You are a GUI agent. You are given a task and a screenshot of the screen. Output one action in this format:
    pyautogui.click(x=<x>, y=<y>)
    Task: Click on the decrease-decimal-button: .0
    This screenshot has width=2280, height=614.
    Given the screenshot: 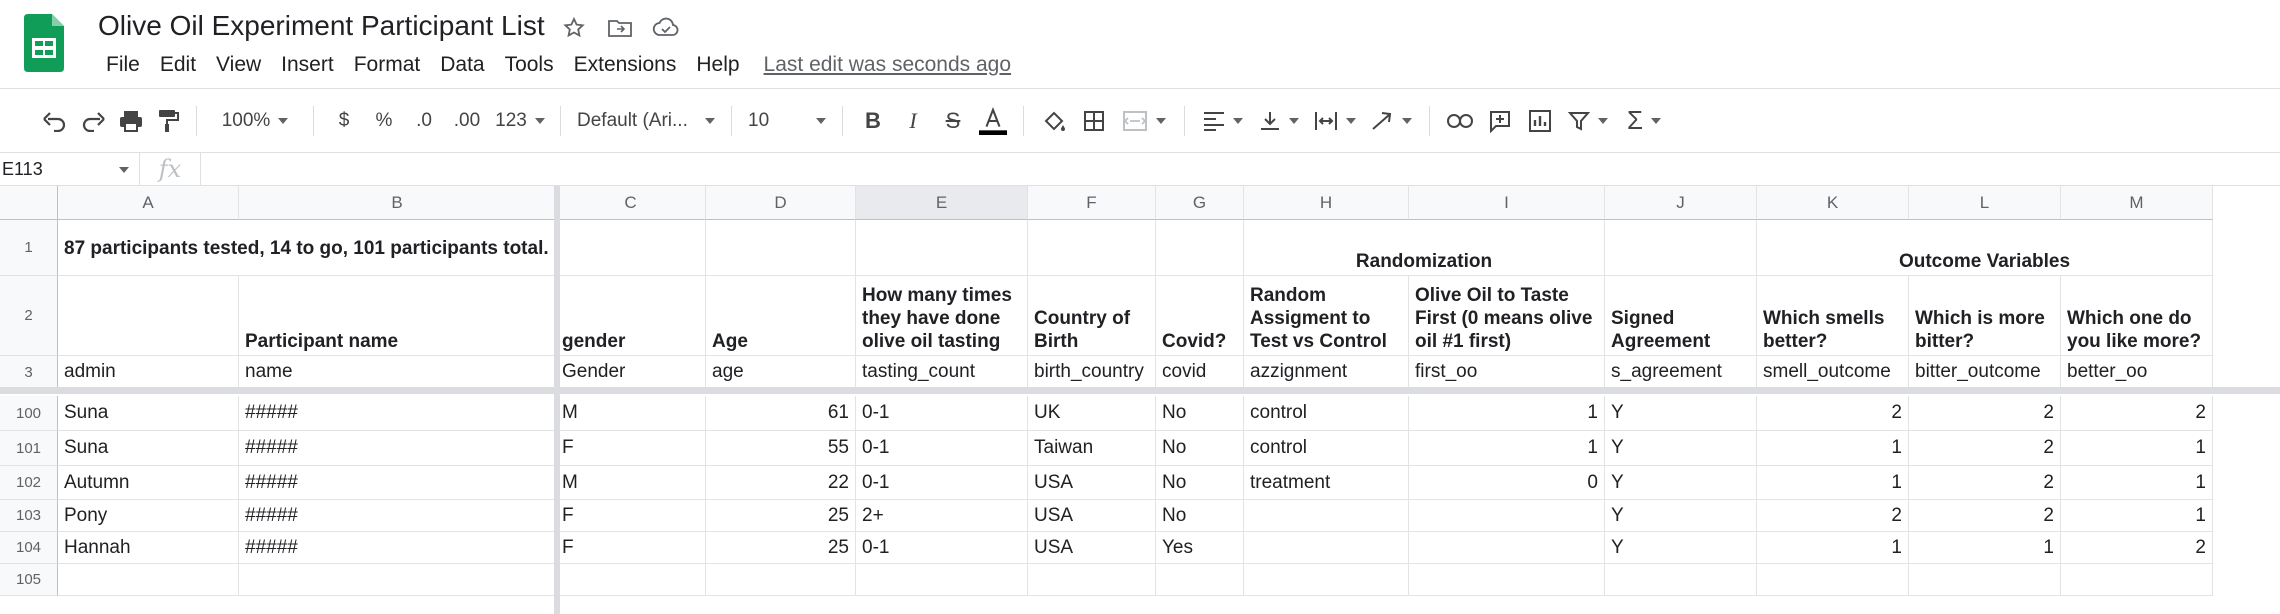 What is the action you would take?
    pyautogui.click(x=424, y=121)
    